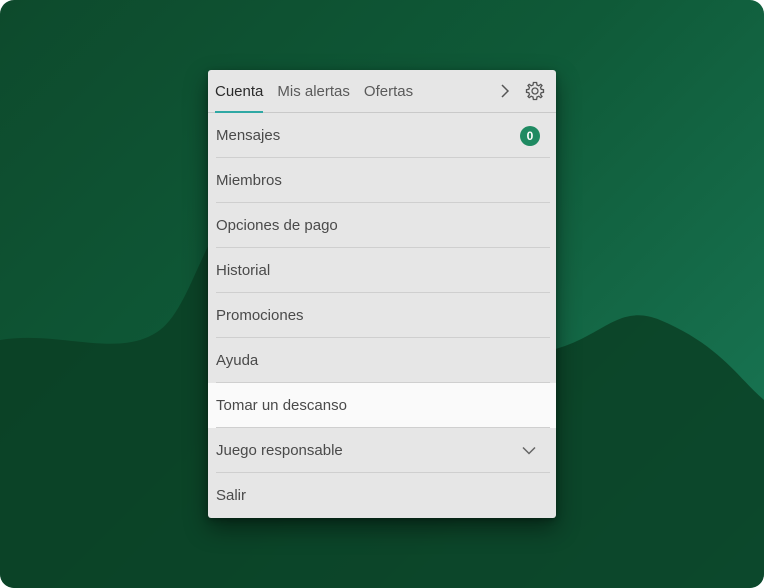  I want to click on chevron-right-icon, so click(505, 91).